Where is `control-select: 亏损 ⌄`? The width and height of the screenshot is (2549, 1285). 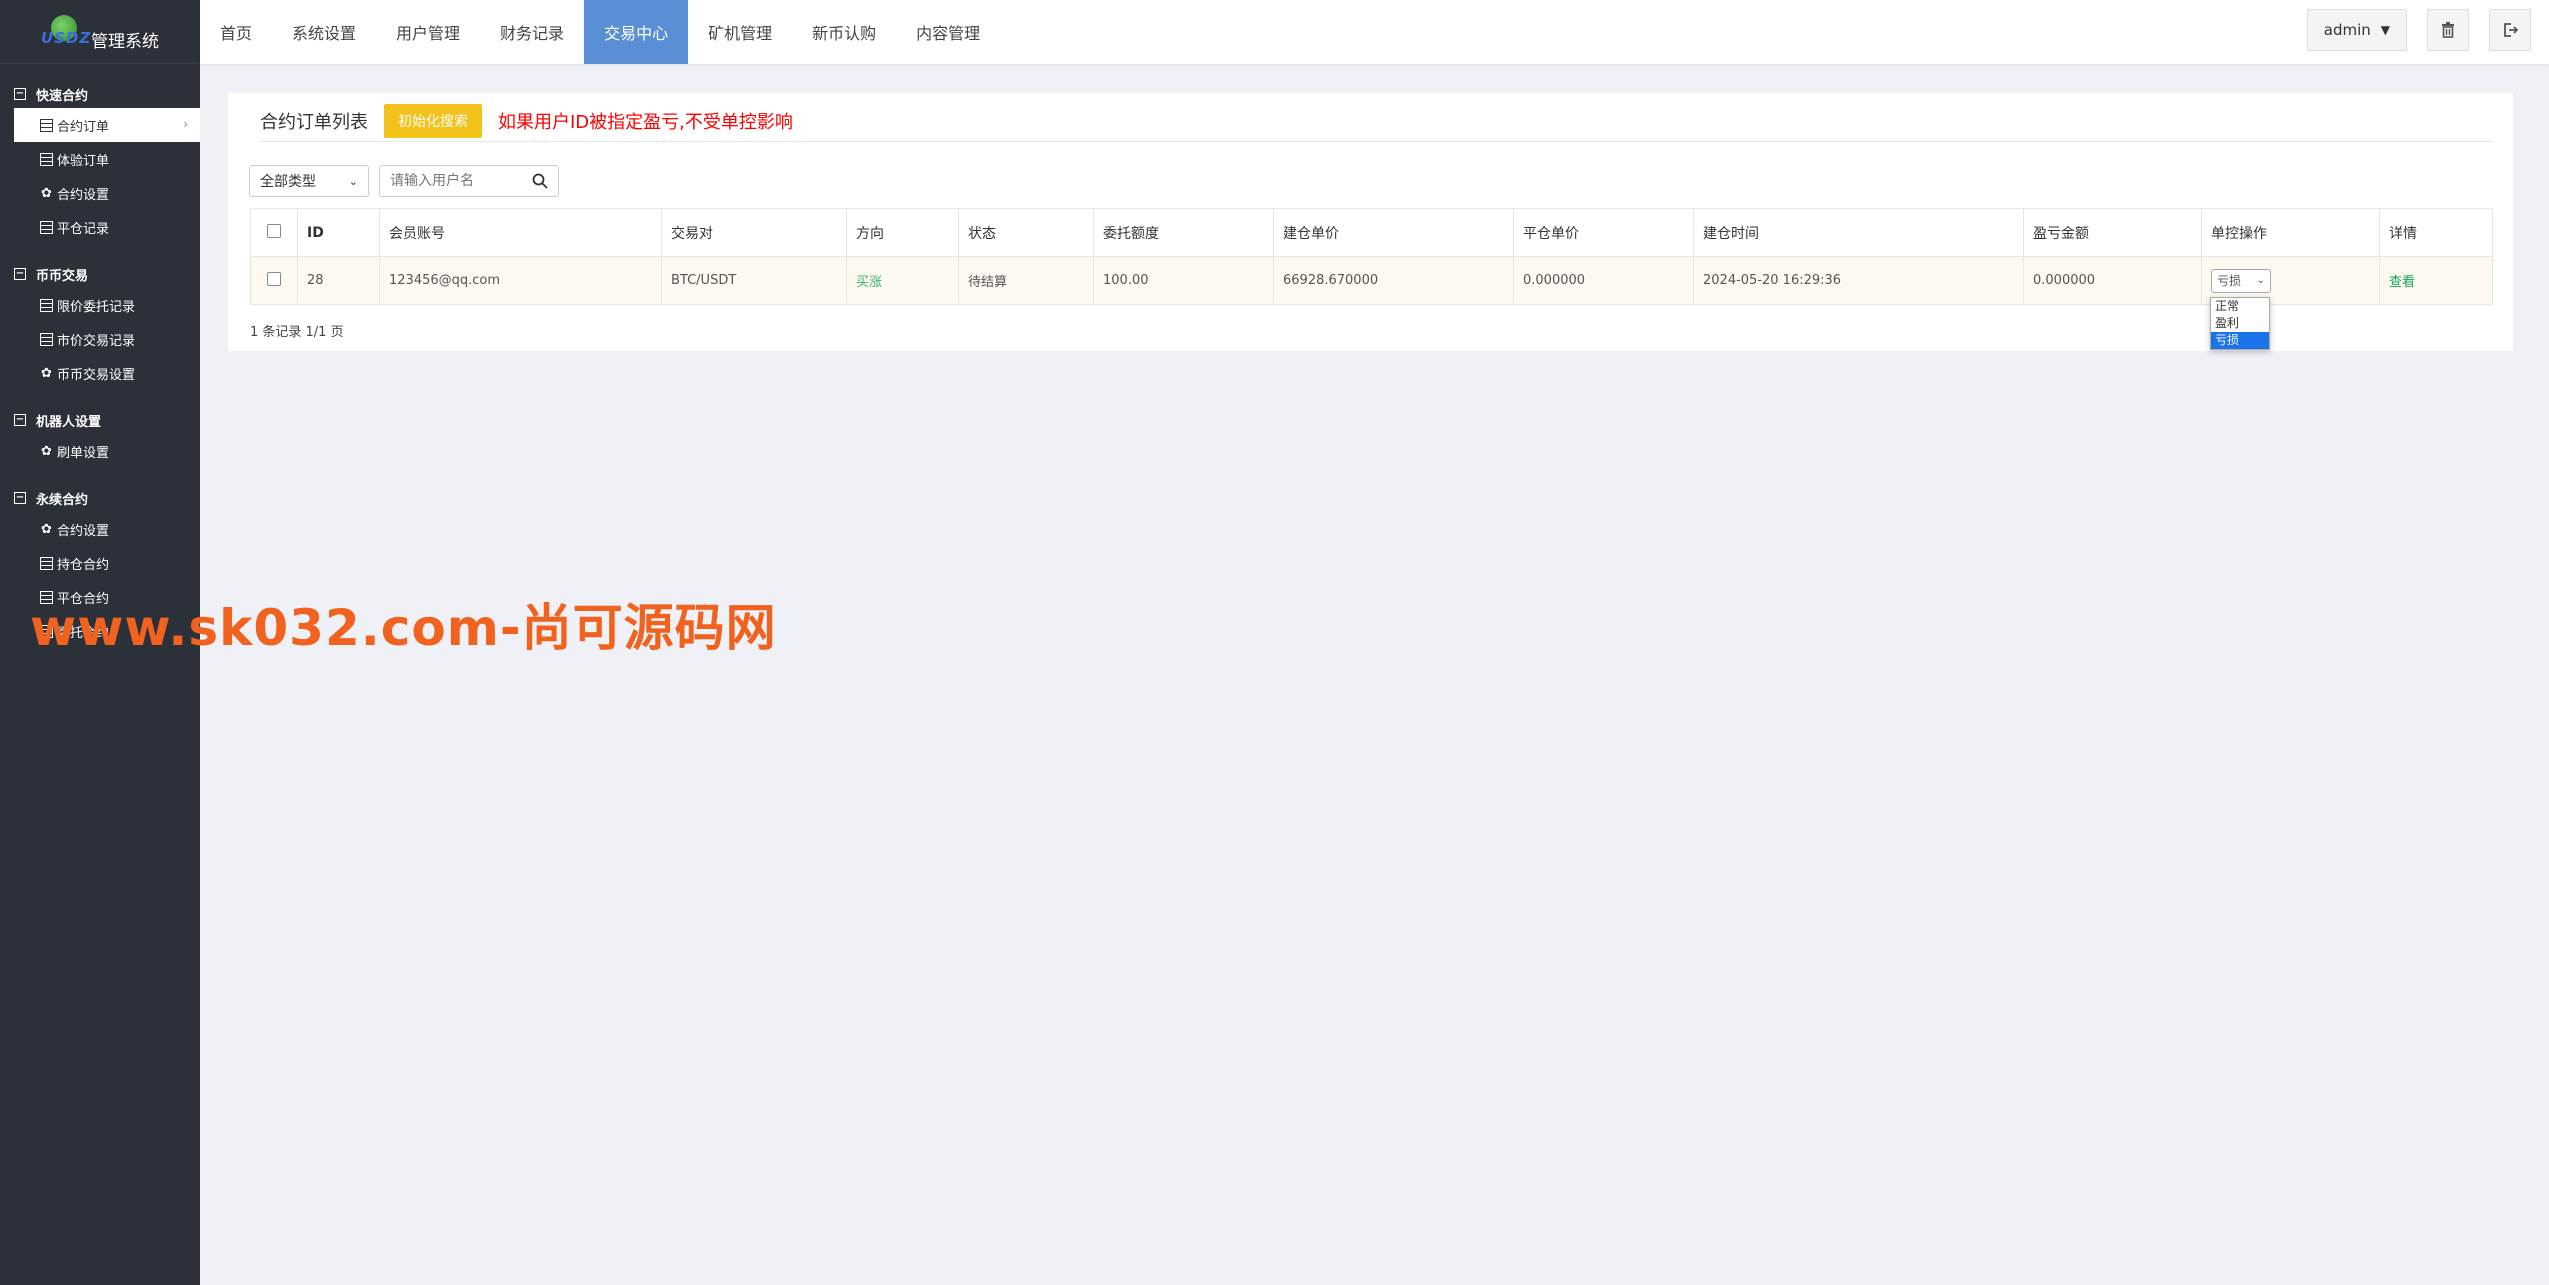
control-select: 亏损 ⌄ is located at coordinates (2241, 280).